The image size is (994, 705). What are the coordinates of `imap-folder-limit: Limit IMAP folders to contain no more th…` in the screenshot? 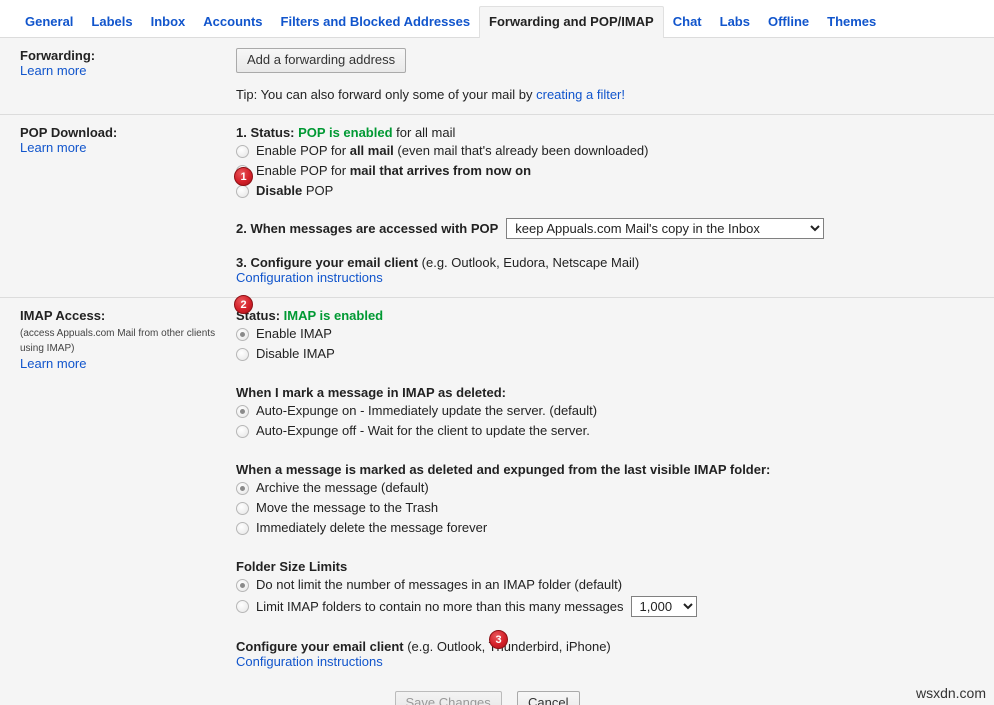 It's located at (607, 606).